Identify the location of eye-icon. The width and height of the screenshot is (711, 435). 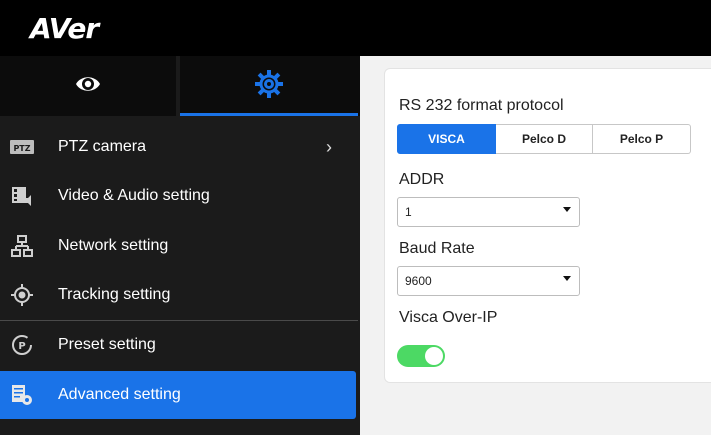
(88, 86).